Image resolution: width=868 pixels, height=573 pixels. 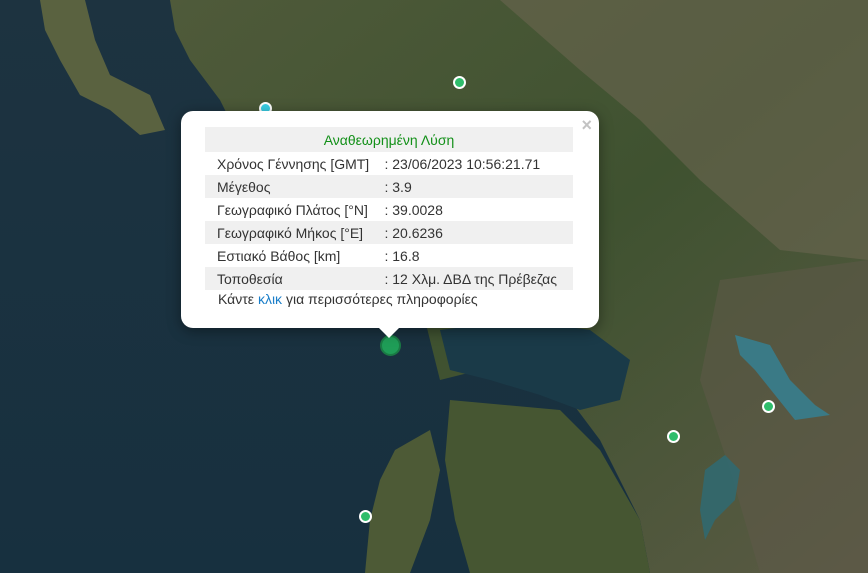 I want to click on location-value: : 12 Χλμ. ΔΒΔ της Πρέβεζας, so click(x=478, y=278).